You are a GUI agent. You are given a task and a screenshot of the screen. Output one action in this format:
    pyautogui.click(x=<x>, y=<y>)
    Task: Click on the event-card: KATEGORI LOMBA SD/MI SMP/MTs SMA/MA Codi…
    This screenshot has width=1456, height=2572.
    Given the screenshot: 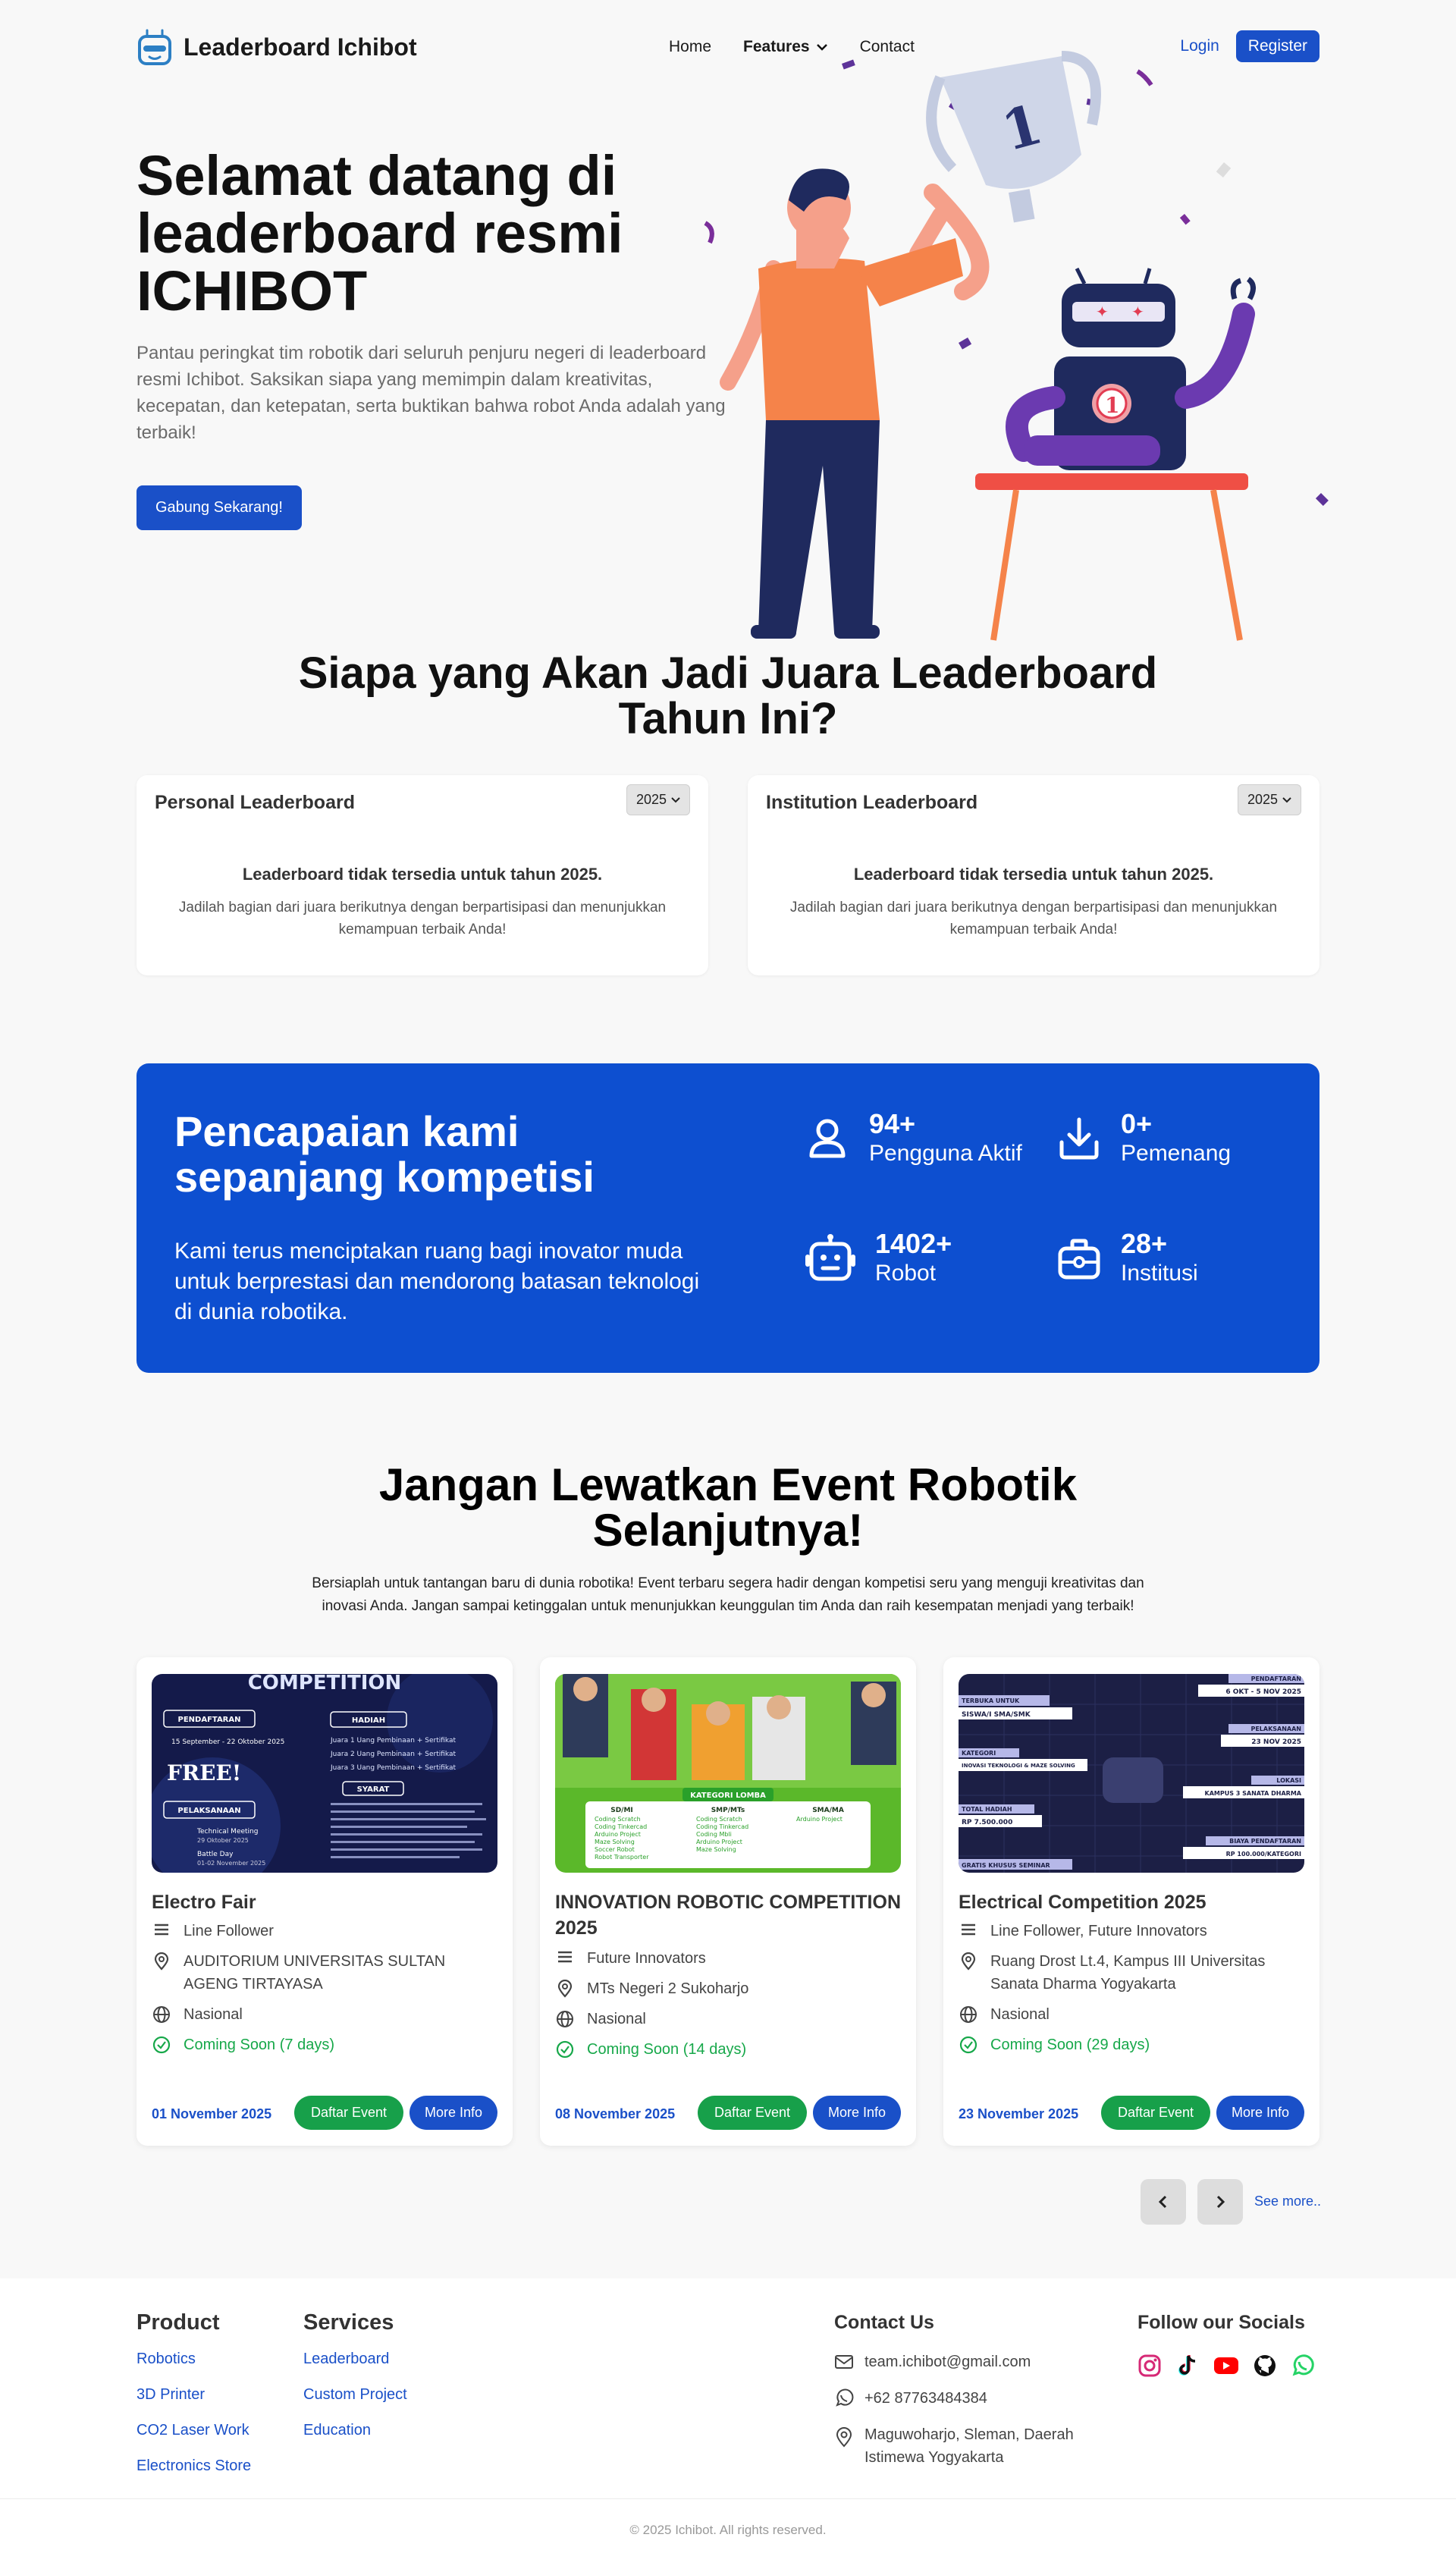 What is the action you would take?
    pyautogui.click(x=728, y=1901)
    